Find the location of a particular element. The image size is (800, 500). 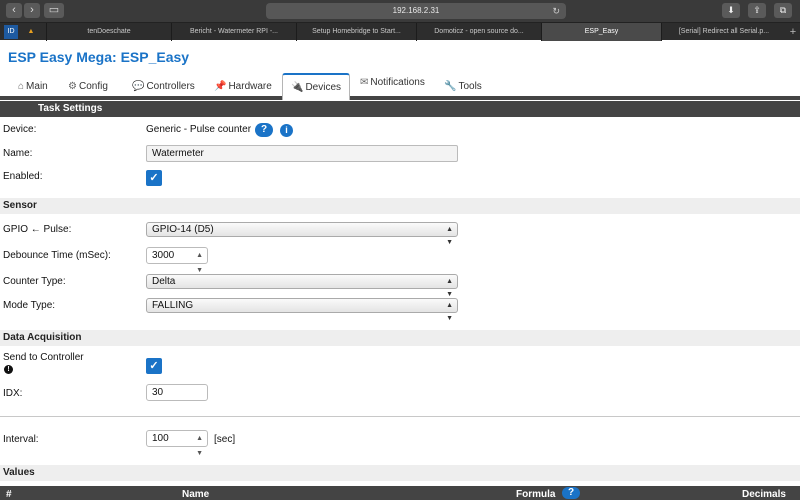

menu-item-label: Hardware is located at coordinates (250, 86).